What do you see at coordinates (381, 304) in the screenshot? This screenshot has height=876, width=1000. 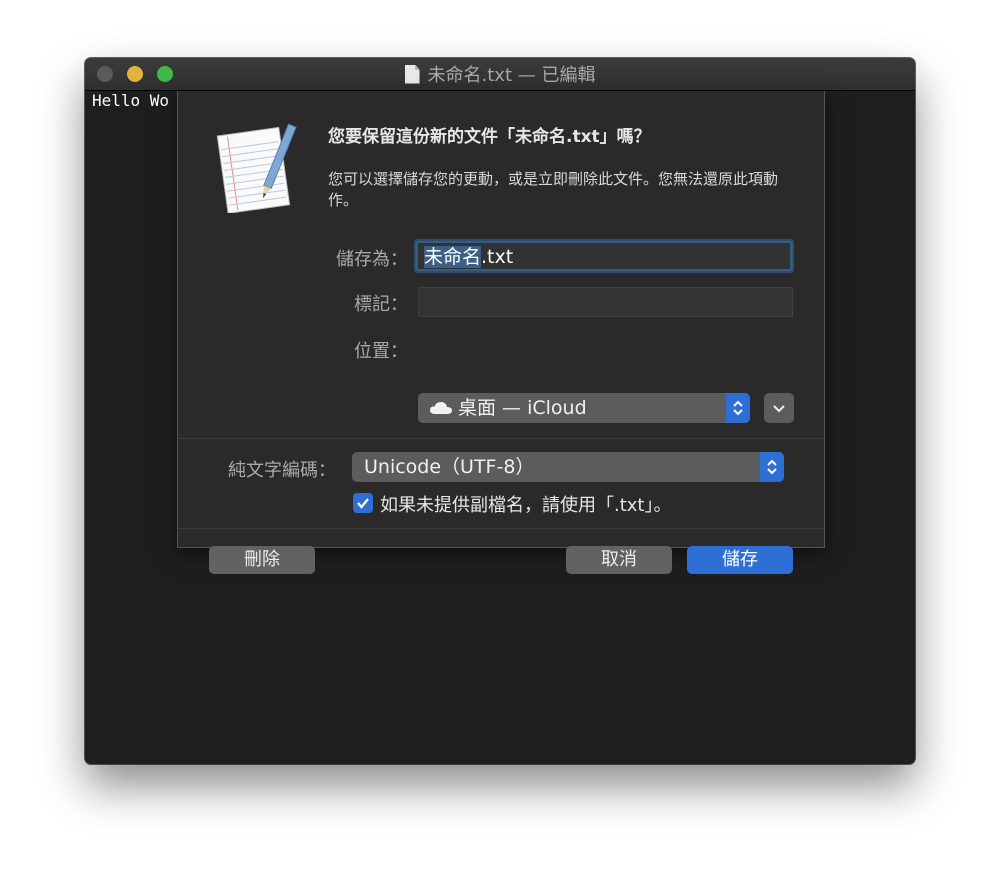 I see `tags-label: 標記：` at bounding box center [381, 304].